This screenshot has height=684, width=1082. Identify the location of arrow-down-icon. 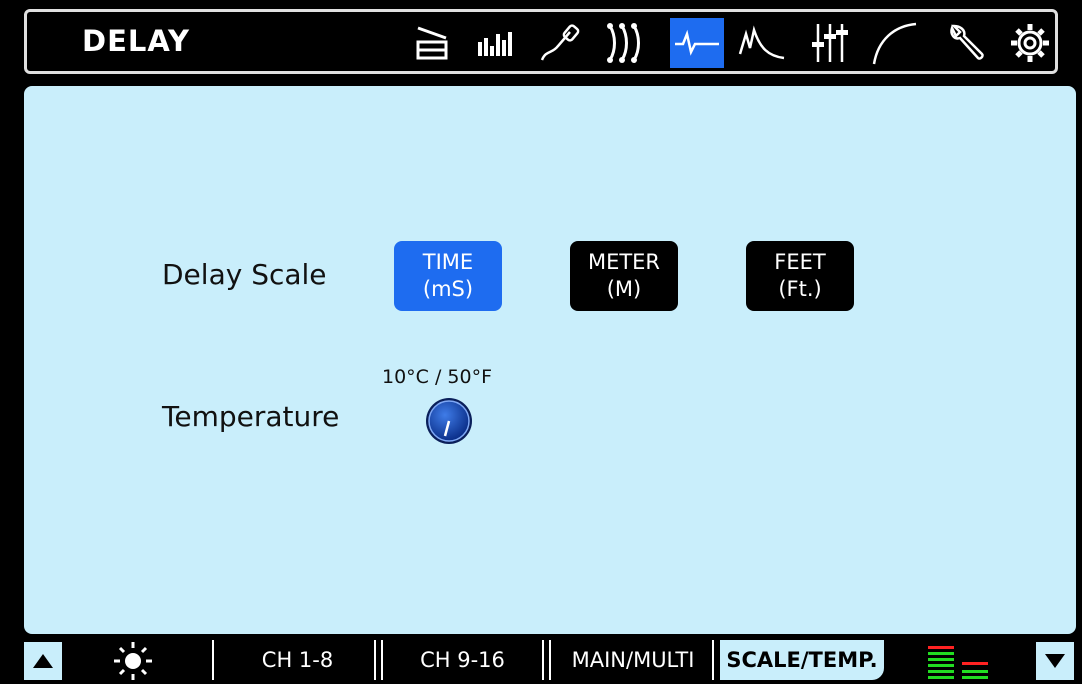
(1055, 661).